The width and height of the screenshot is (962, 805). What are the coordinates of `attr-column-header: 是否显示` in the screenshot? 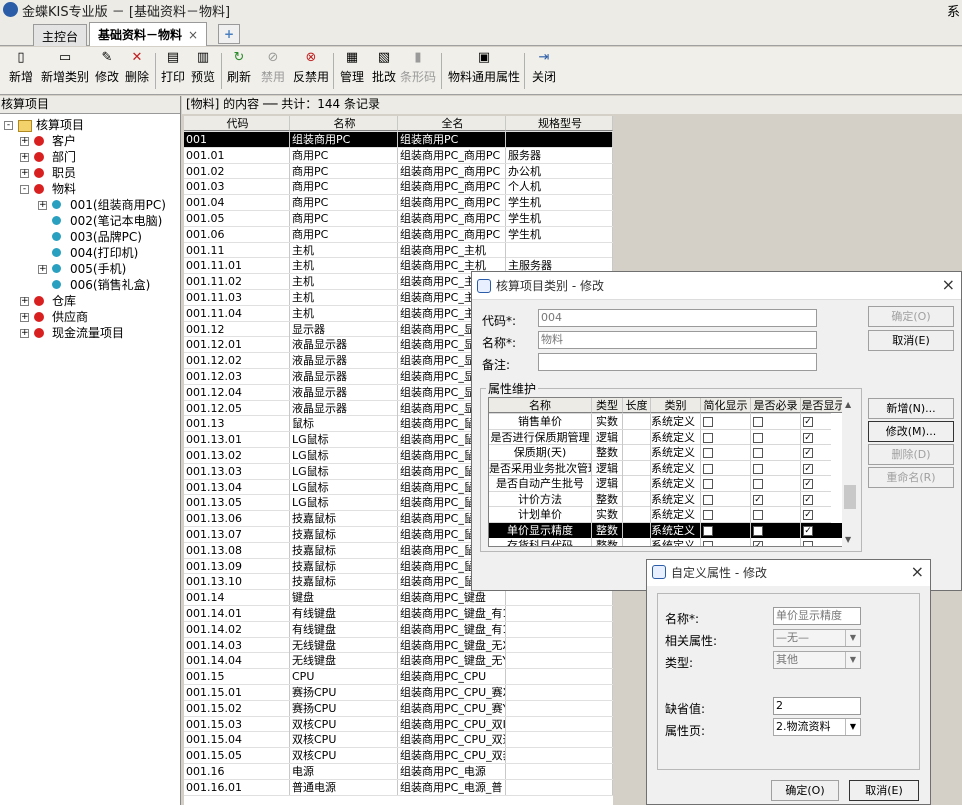 It's located at (823, 405).